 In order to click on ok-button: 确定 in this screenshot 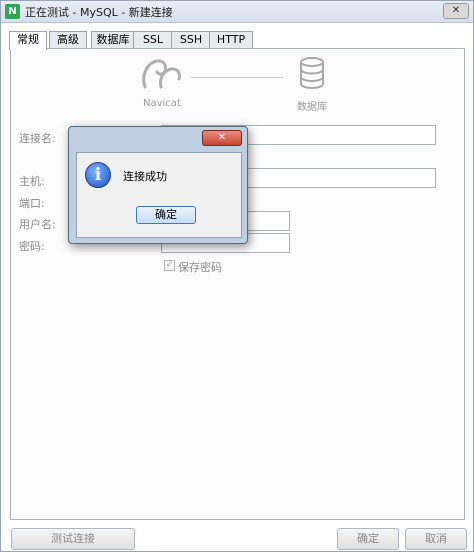, I will do `click(368, 539)`.